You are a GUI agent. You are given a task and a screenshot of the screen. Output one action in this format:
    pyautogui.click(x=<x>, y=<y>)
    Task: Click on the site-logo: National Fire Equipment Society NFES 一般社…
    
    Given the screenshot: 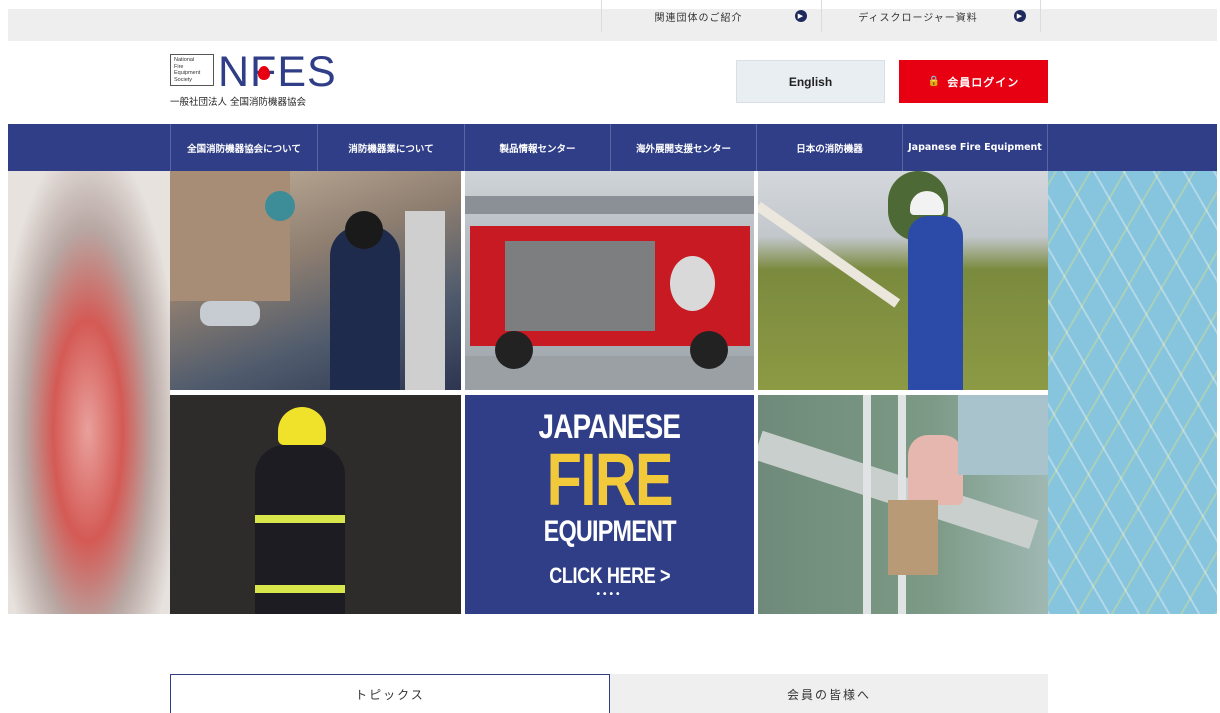 What is the action you would take?
    pyautogui.click(x=260, y=80)
    